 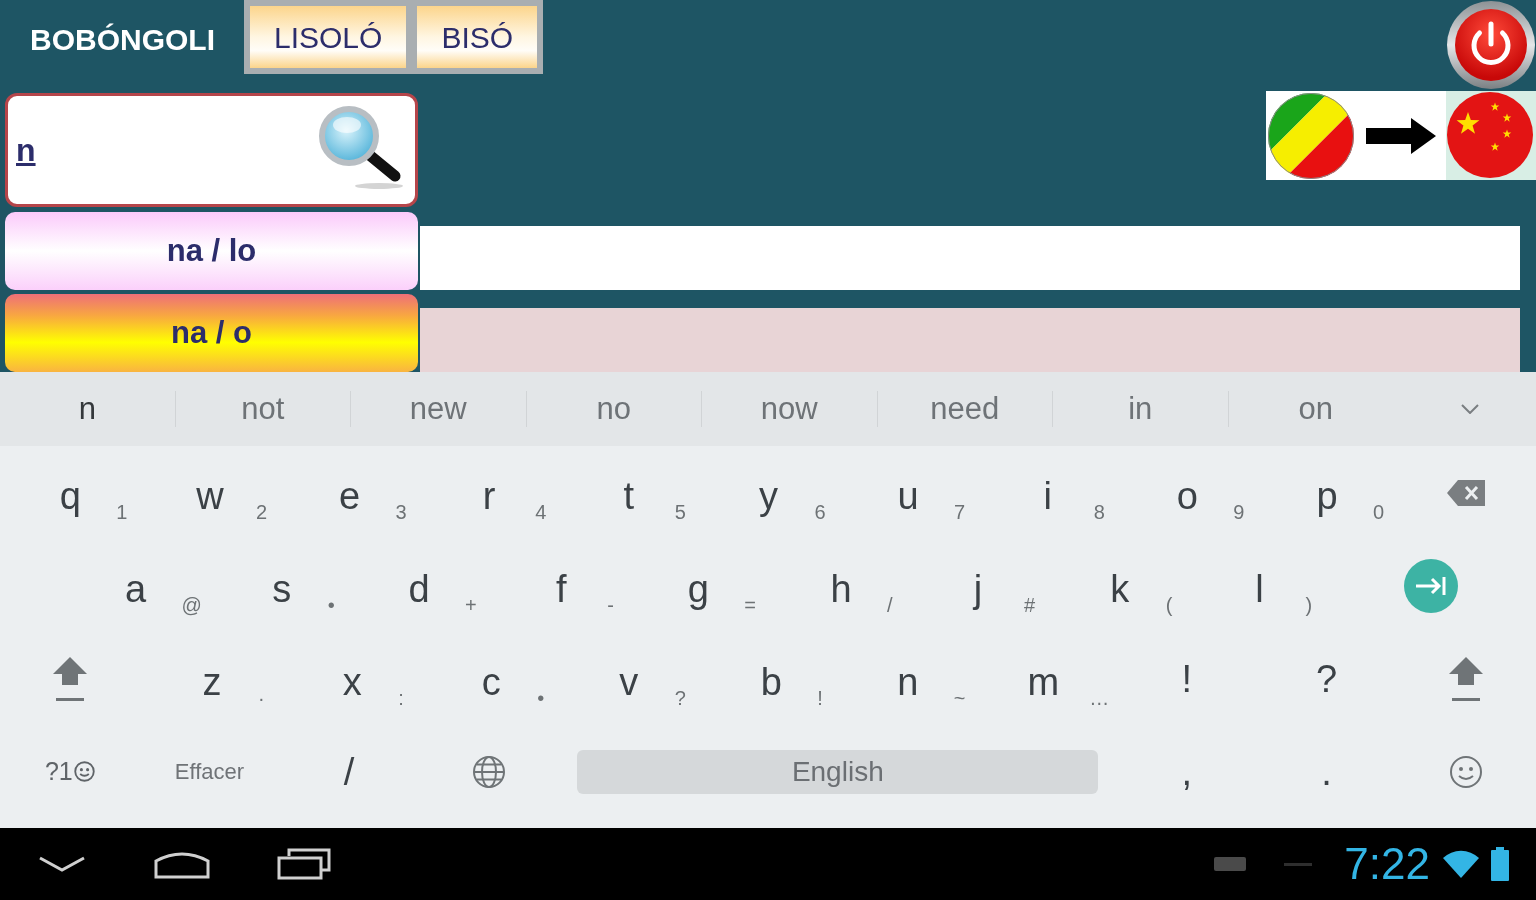 What do you see at coordinates (1326, 499) in the screenshot?
I see `keyboard-key: p 0` at bounding box center [1326, 499].